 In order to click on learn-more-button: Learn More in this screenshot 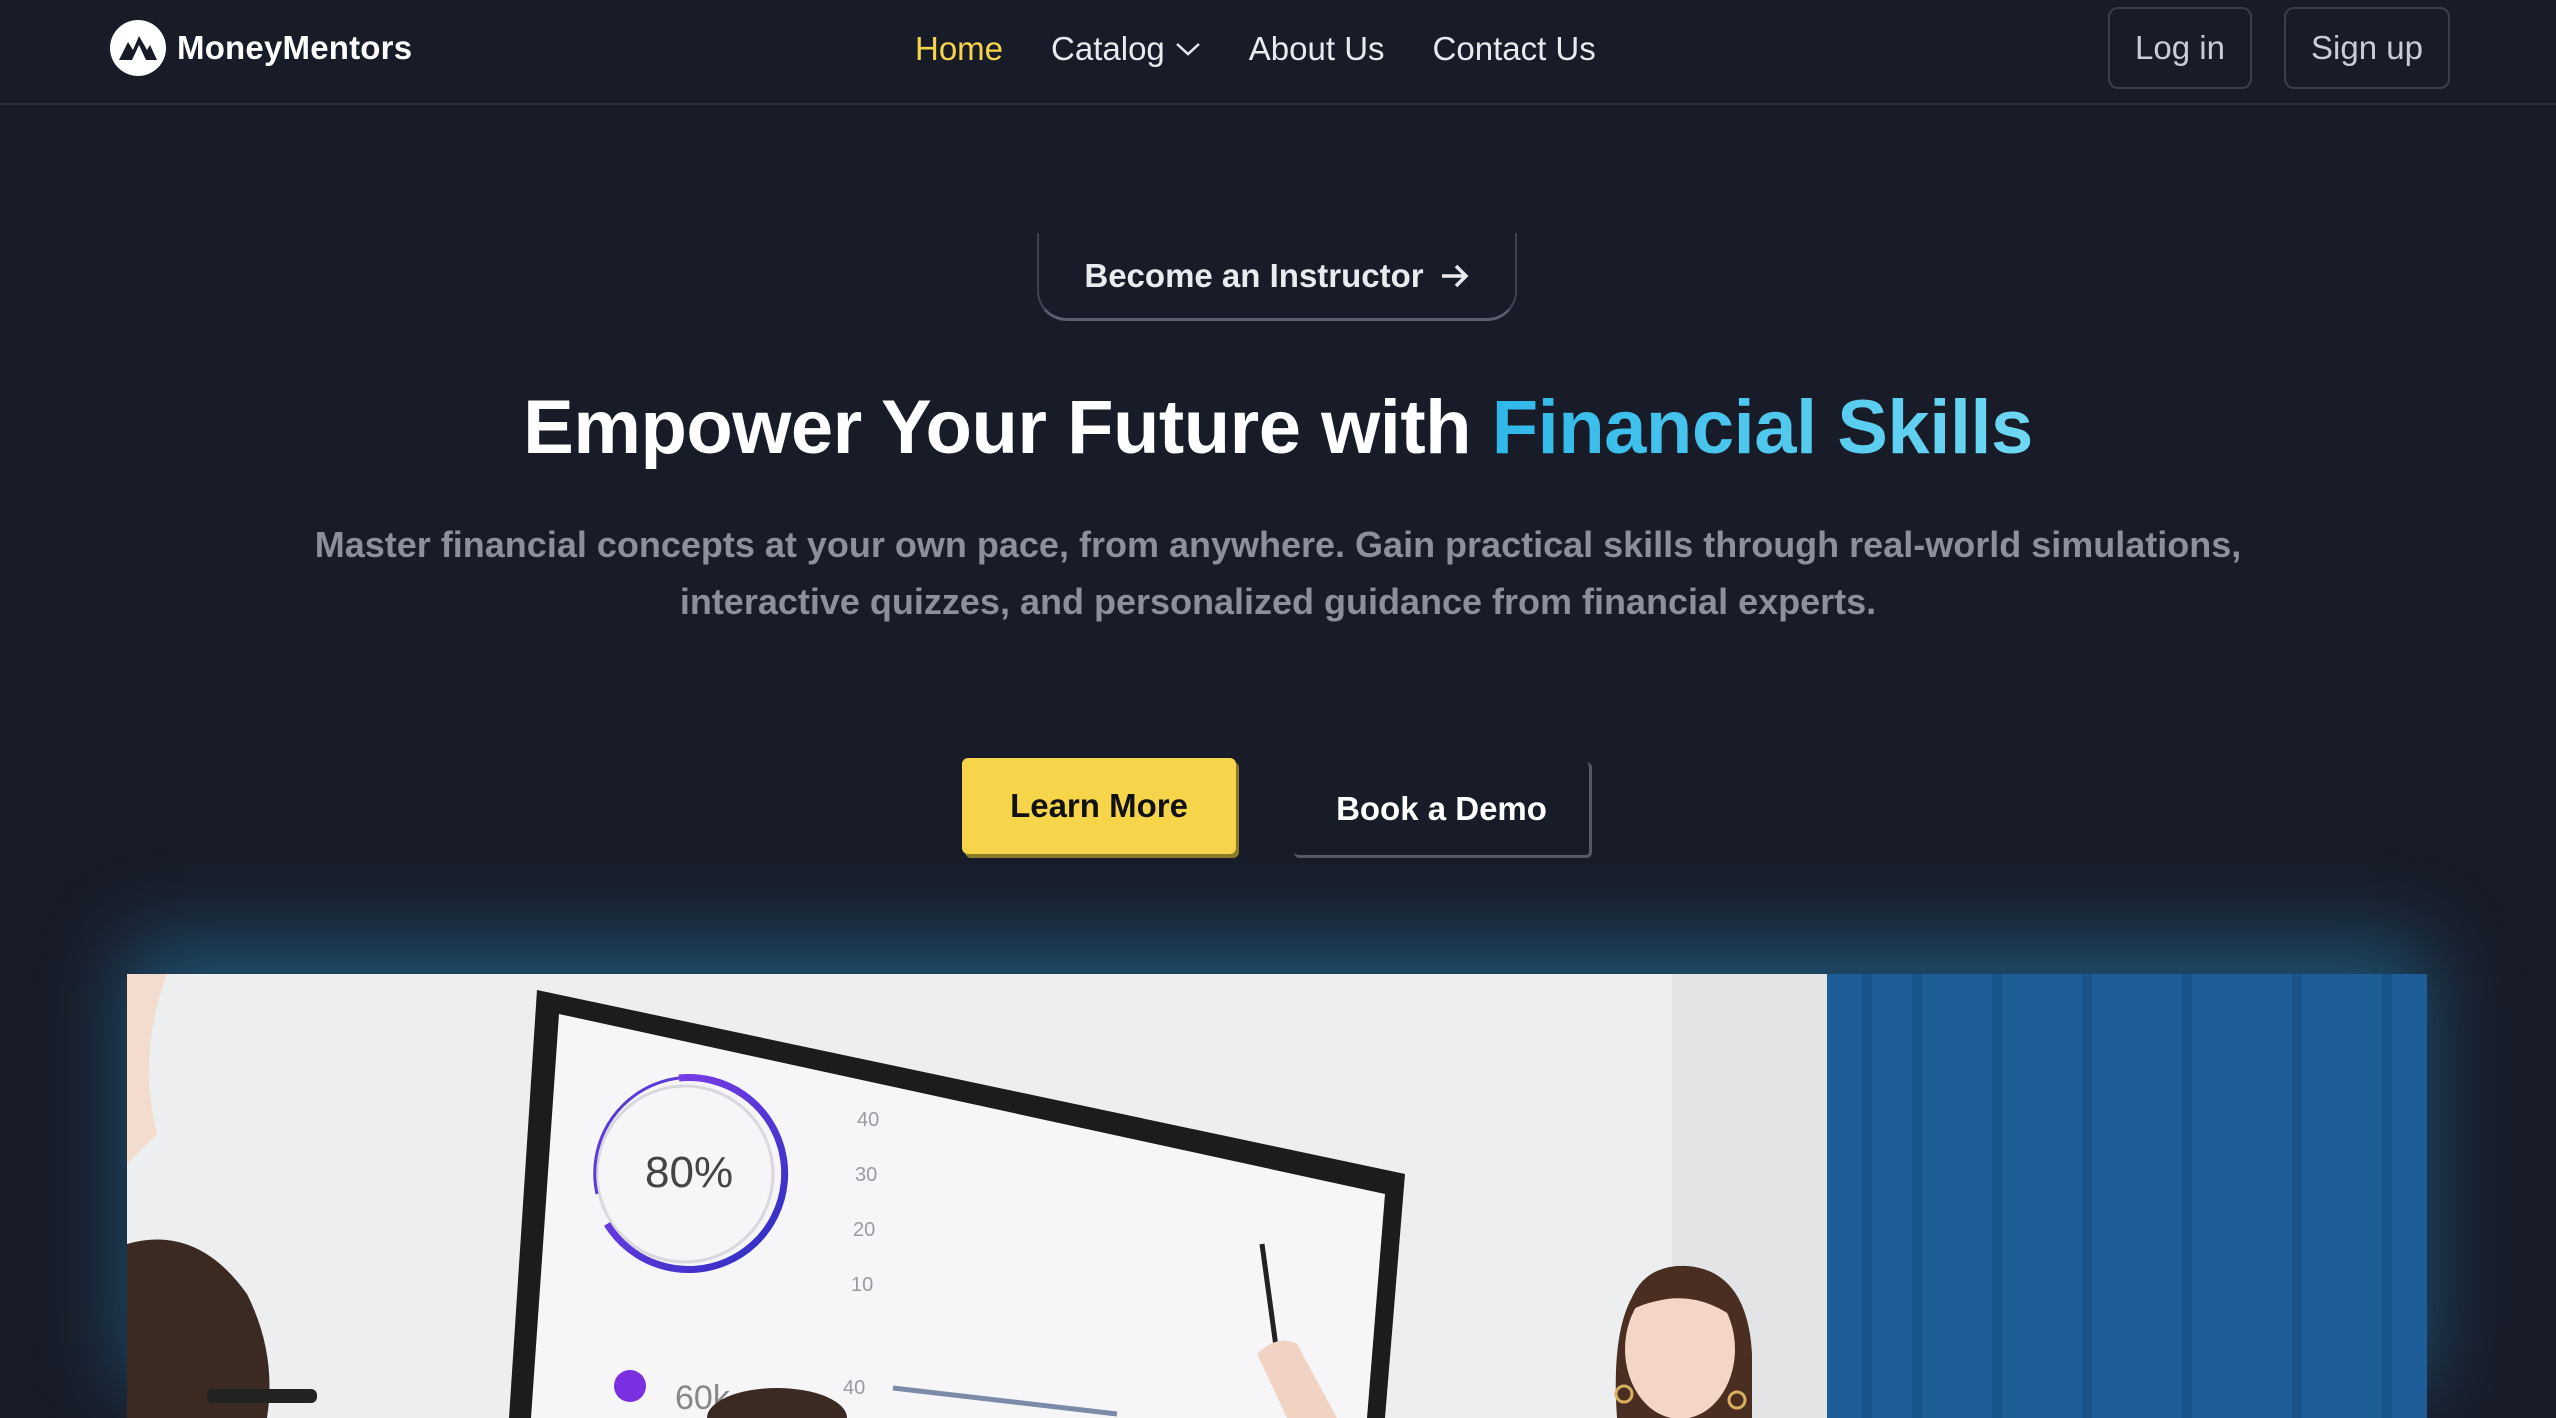, I will do `click(1099, 806)`.